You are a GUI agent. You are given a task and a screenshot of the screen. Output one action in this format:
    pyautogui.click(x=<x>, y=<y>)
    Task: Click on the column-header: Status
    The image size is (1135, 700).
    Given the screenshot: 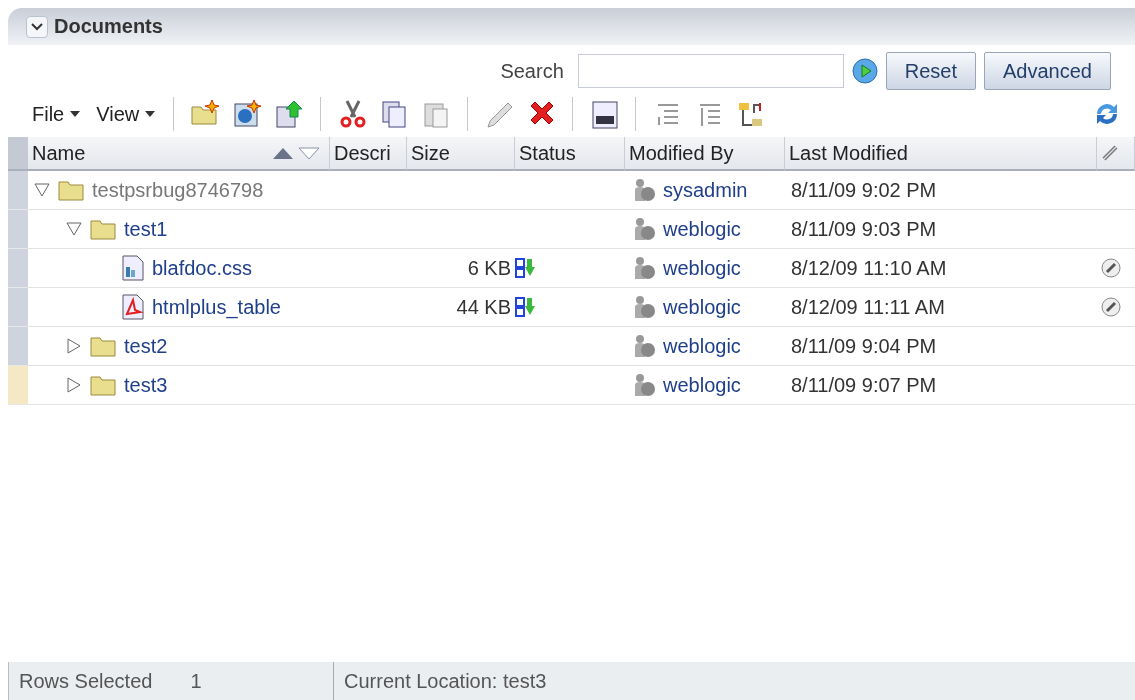 What is the action you would take?
    pyautogui.click(x=570, y=154)
    